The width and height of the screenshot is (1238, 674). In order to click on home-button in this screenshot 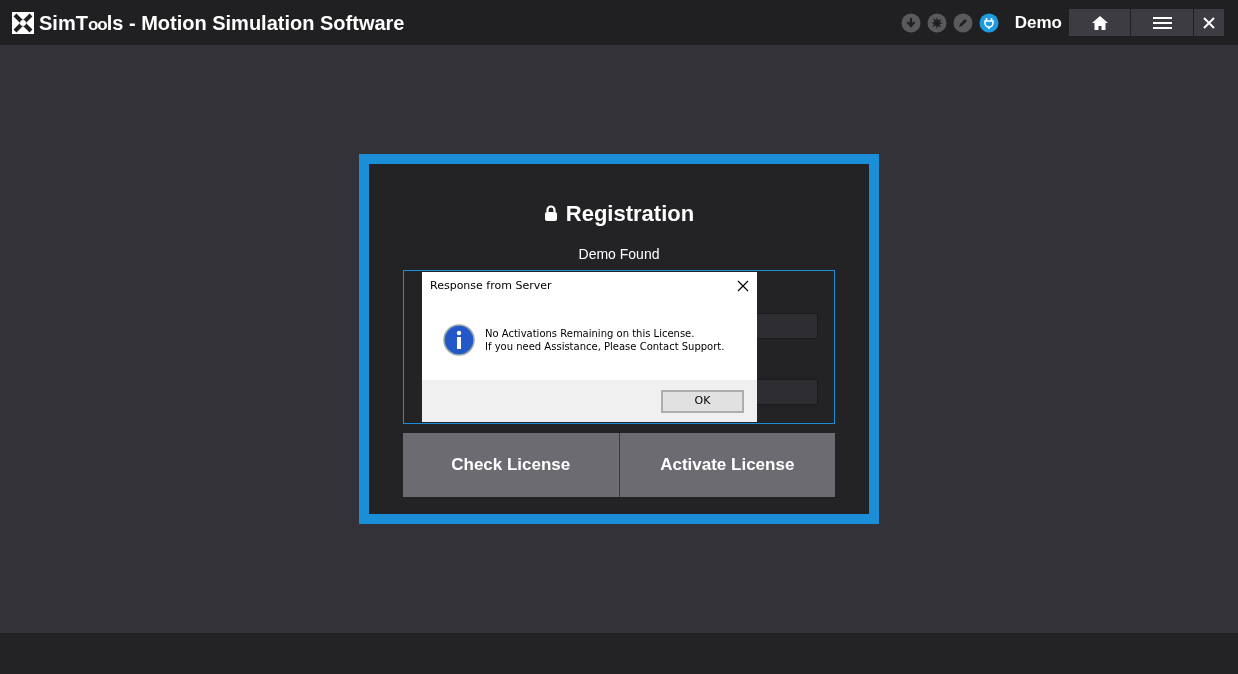, I will do `click(1099, 22)`.